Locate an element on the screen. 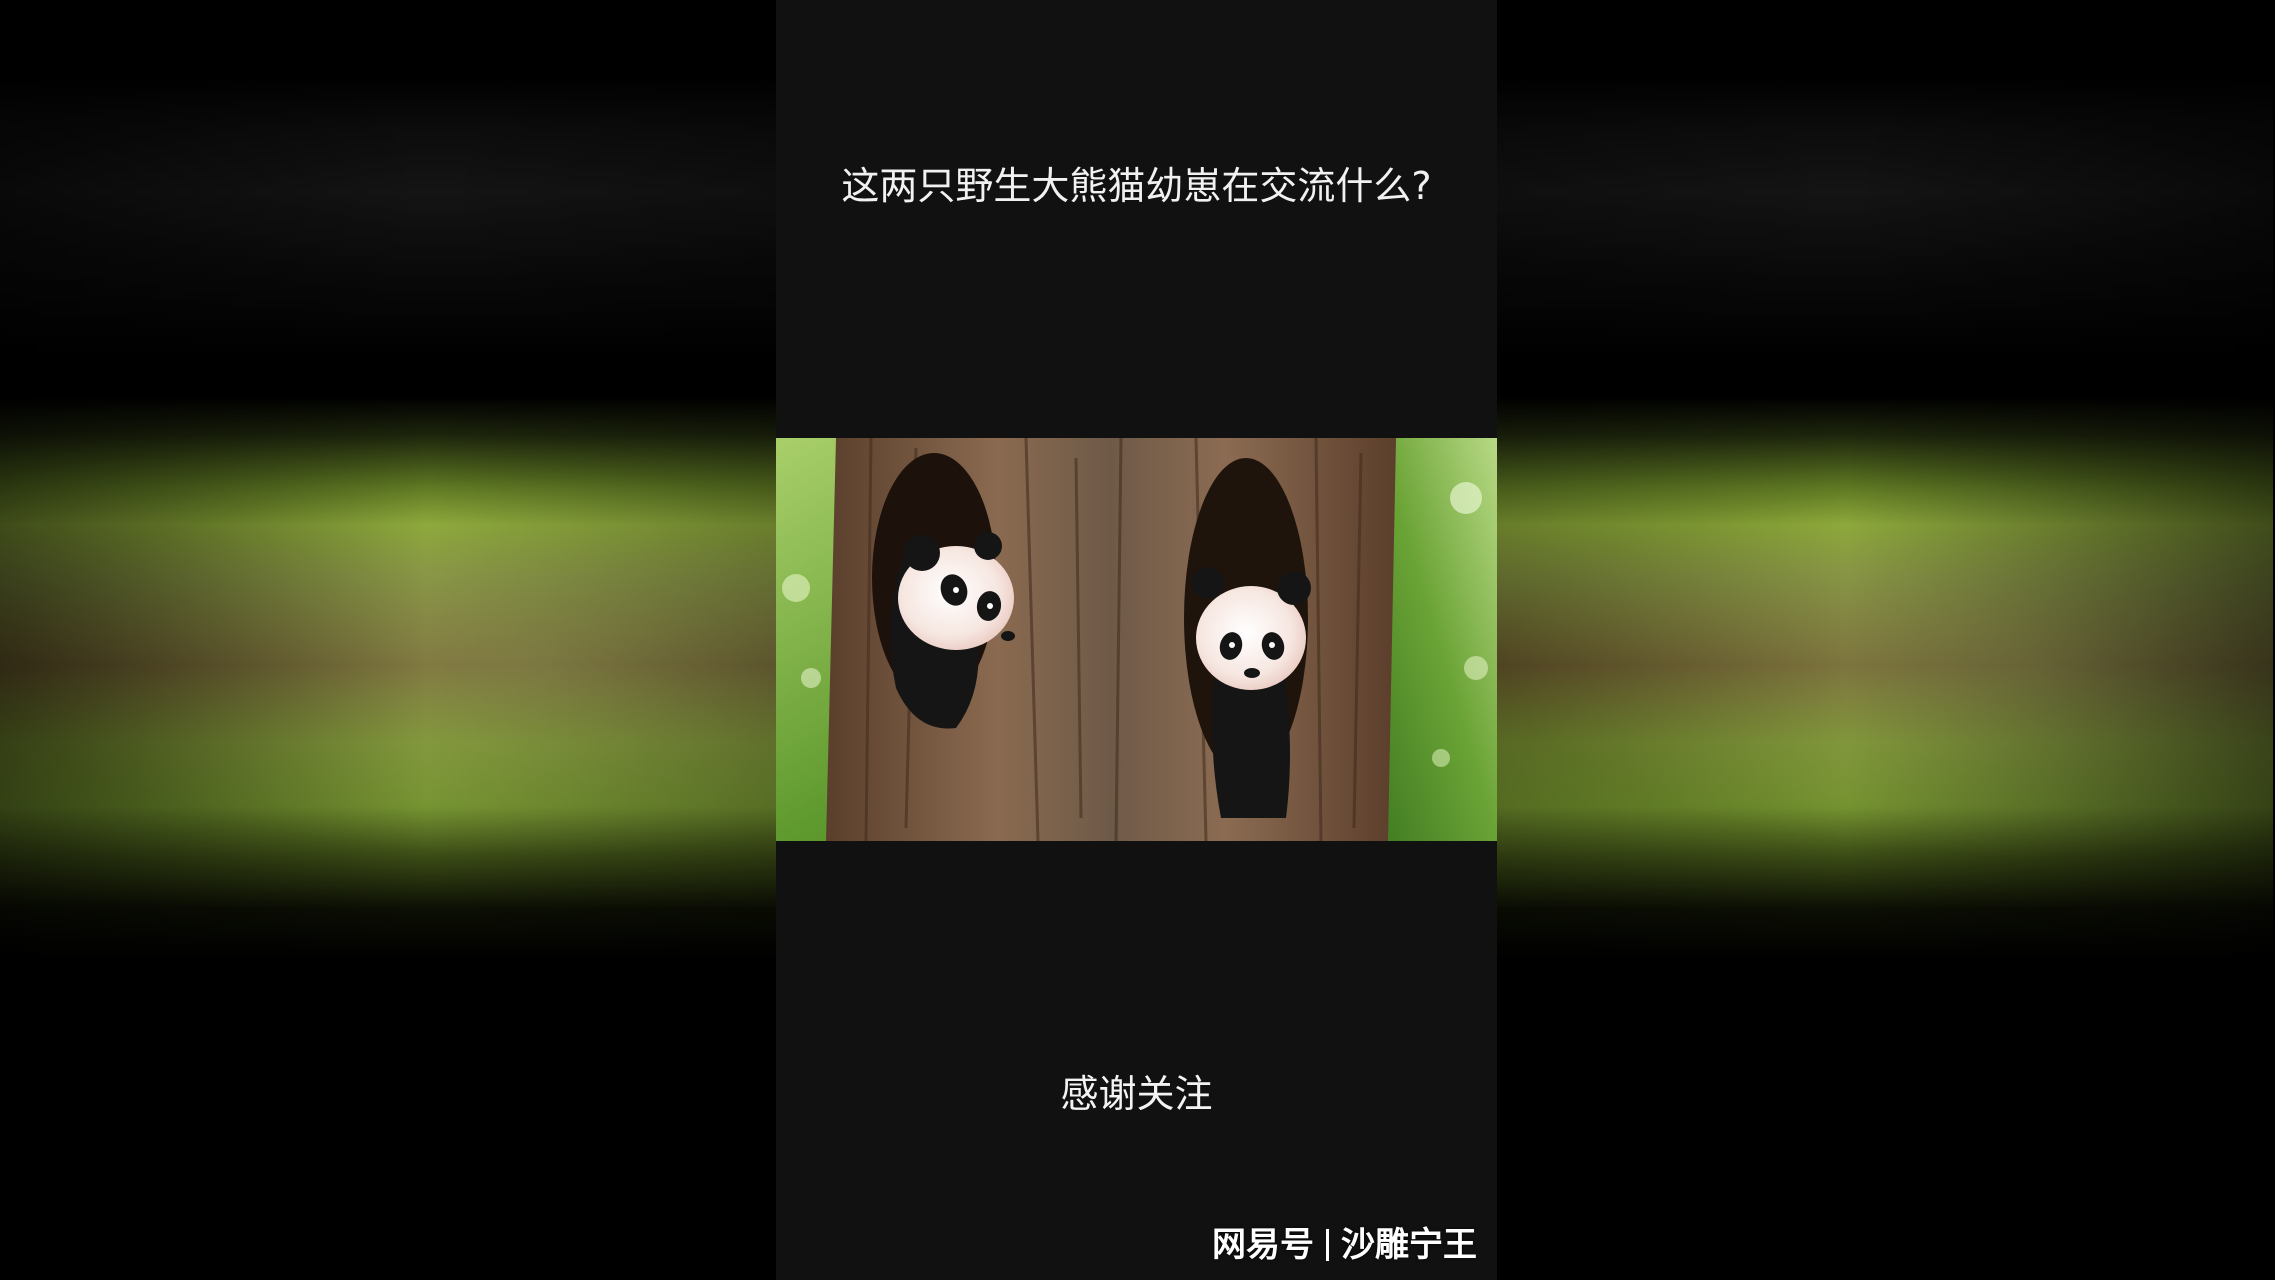 The width and height of the screenshot is (2275, 1280). watermark-divider is located at coordinates (1327, 1245).